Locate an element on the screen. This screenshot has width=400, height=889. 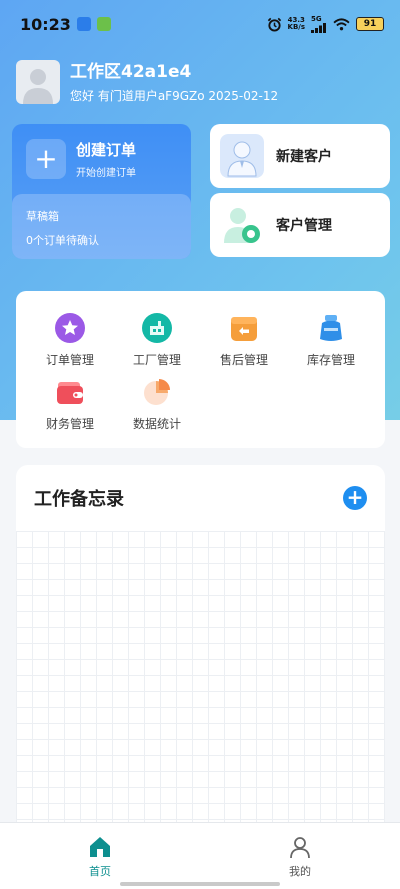
home-indicator is located at coordinates (200, 884).